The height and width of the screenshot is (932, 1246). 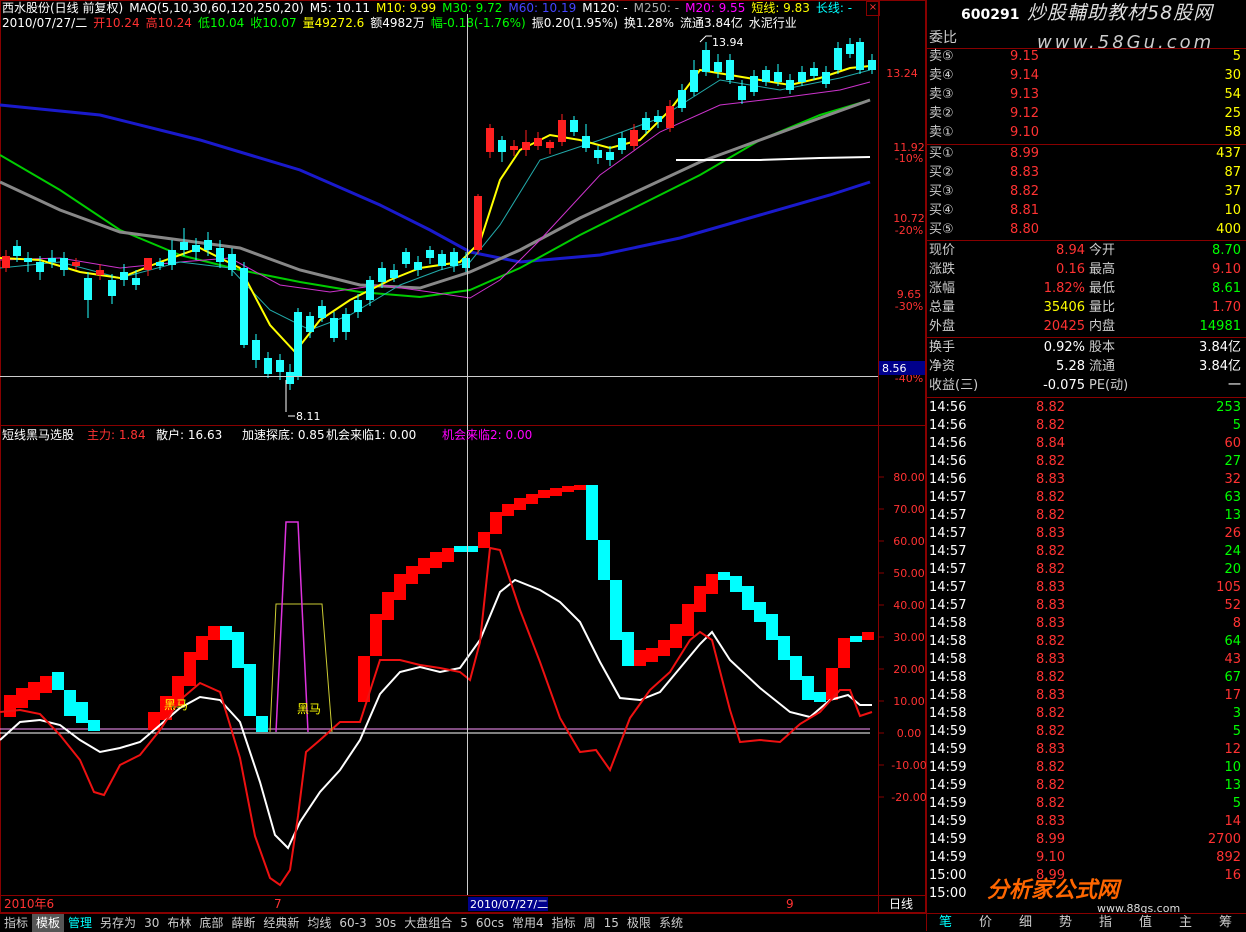 What do you see at coordinates (1086, 367) in the screenshot?
I see `fund-row: 净资 5.28 流通 3.84亿` at bounding box center [1086, 367].